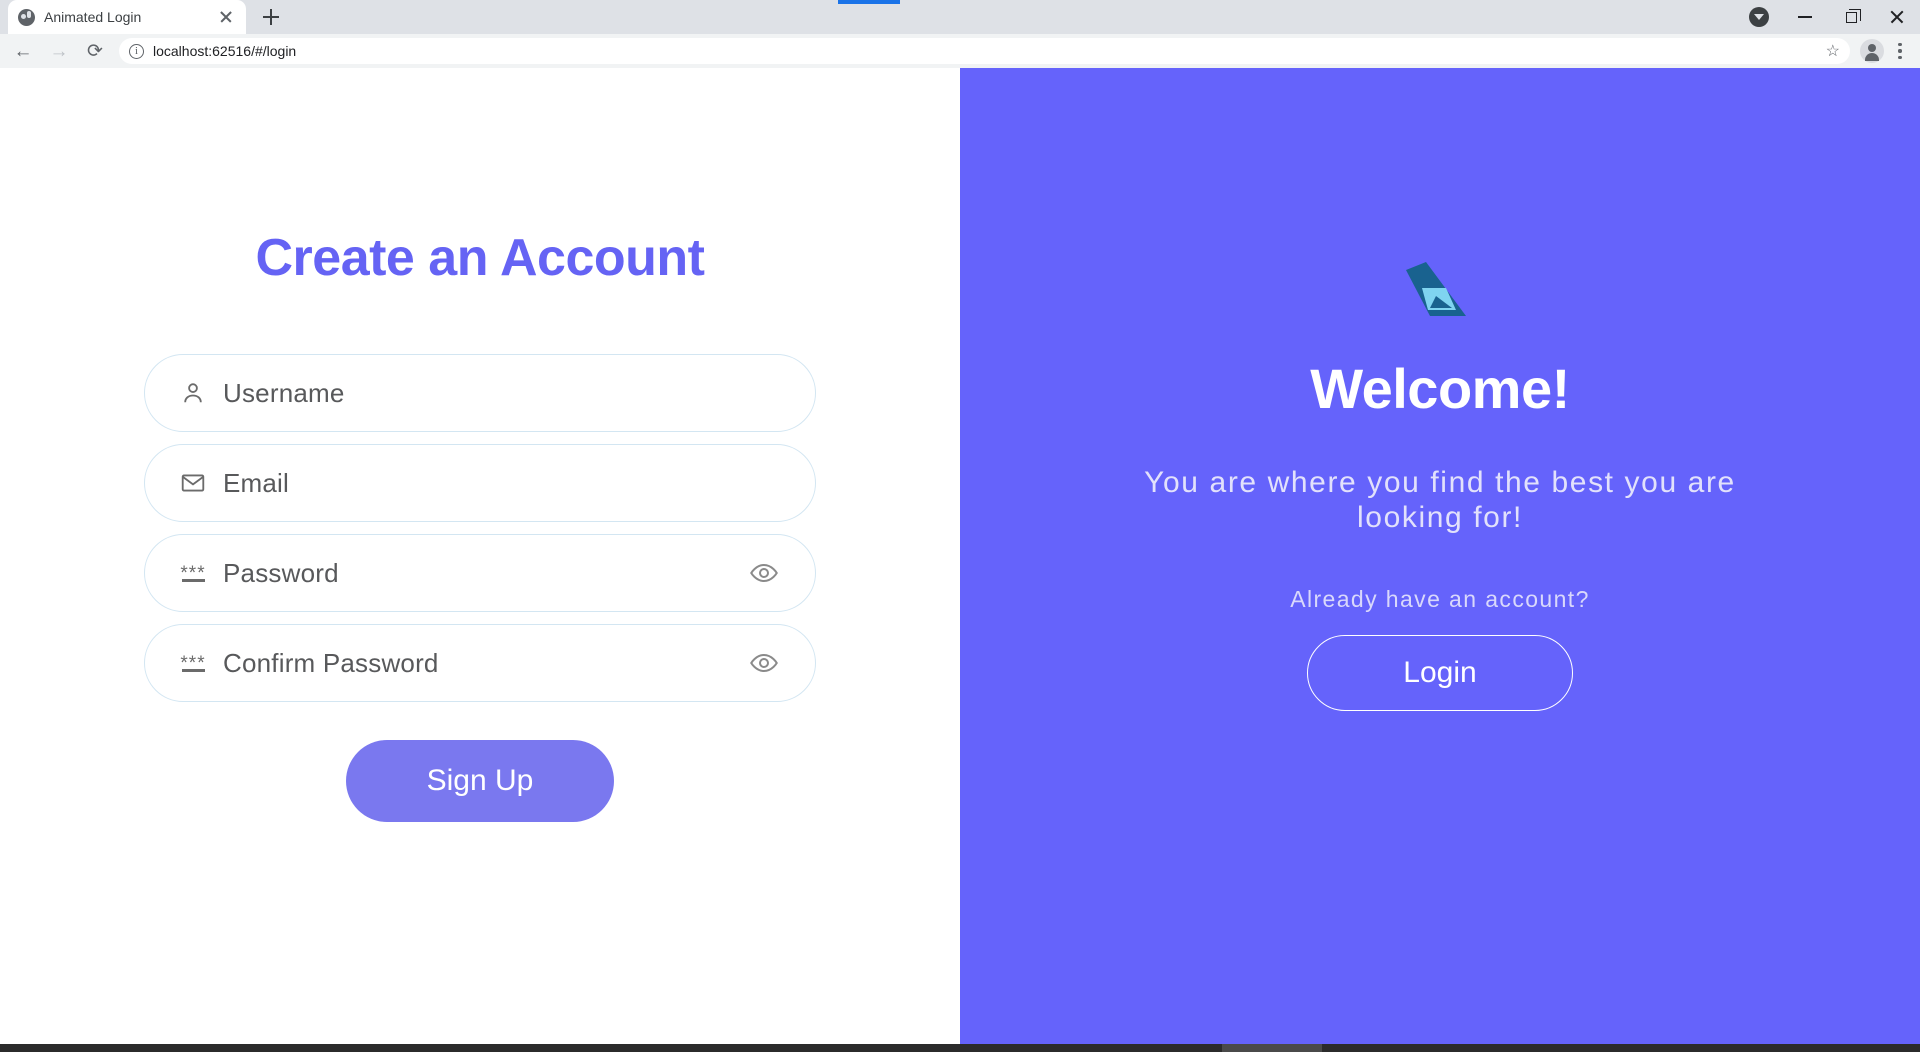  Describe the element at coordinates (960, 1048) in the screenshot. I see `os-taskbar` at that location.